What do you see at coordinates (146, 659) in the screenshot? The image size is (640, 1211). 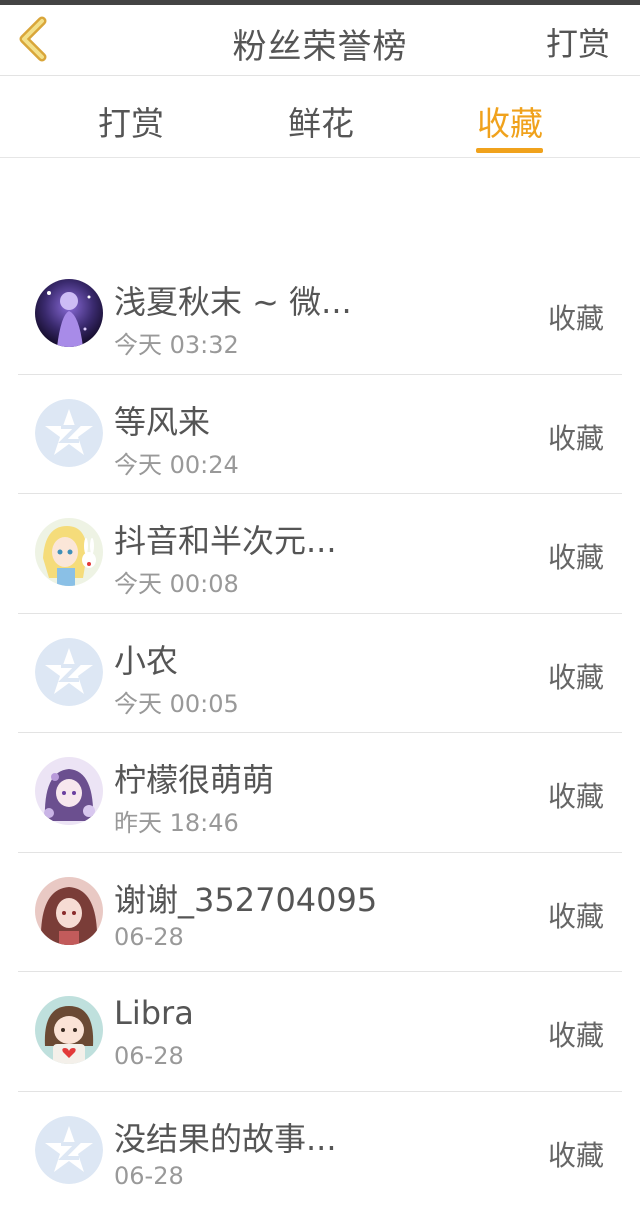 I see `fan-name: 小农` at bounding box center [146, 659].